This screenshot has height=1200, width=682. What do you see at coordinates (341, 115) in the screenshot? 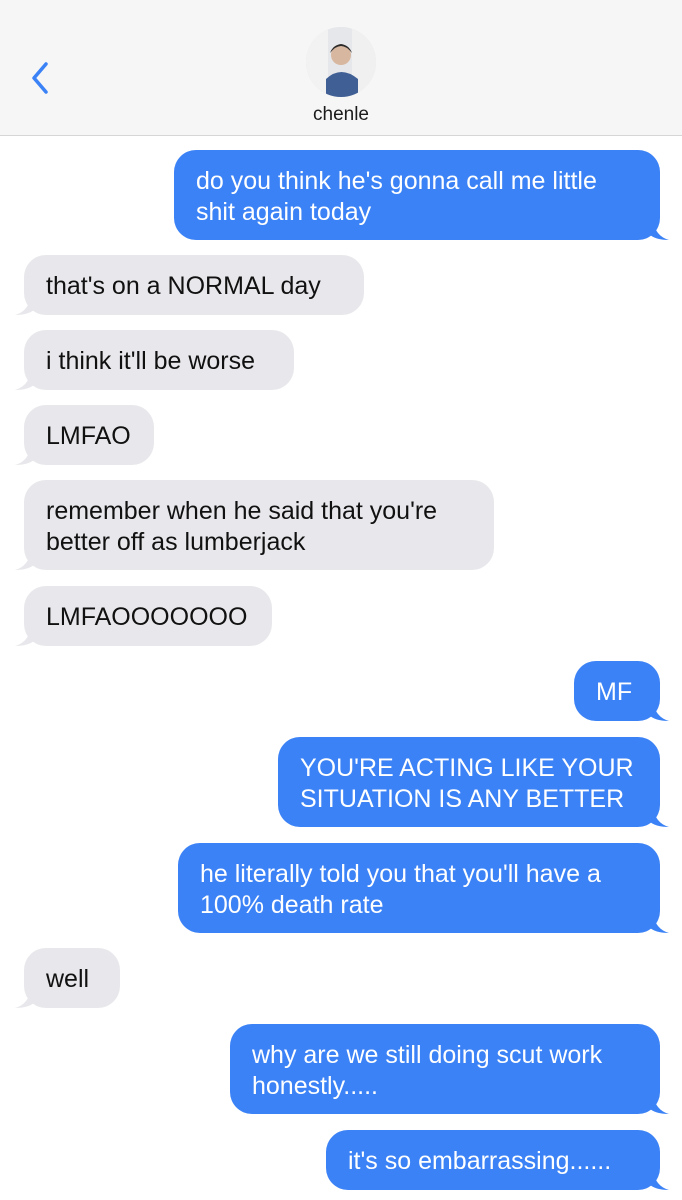
I see `contact-name: chenle` at bounding box center [341, 115].